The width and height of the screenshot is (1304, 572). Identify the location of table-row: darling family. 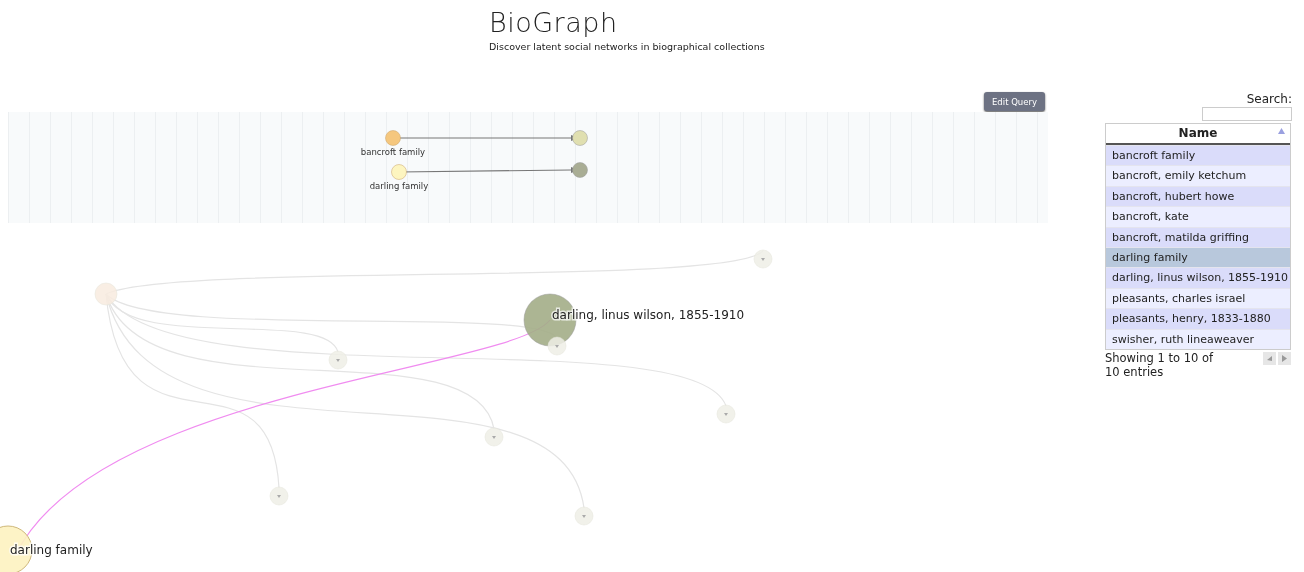
(1198, 257).